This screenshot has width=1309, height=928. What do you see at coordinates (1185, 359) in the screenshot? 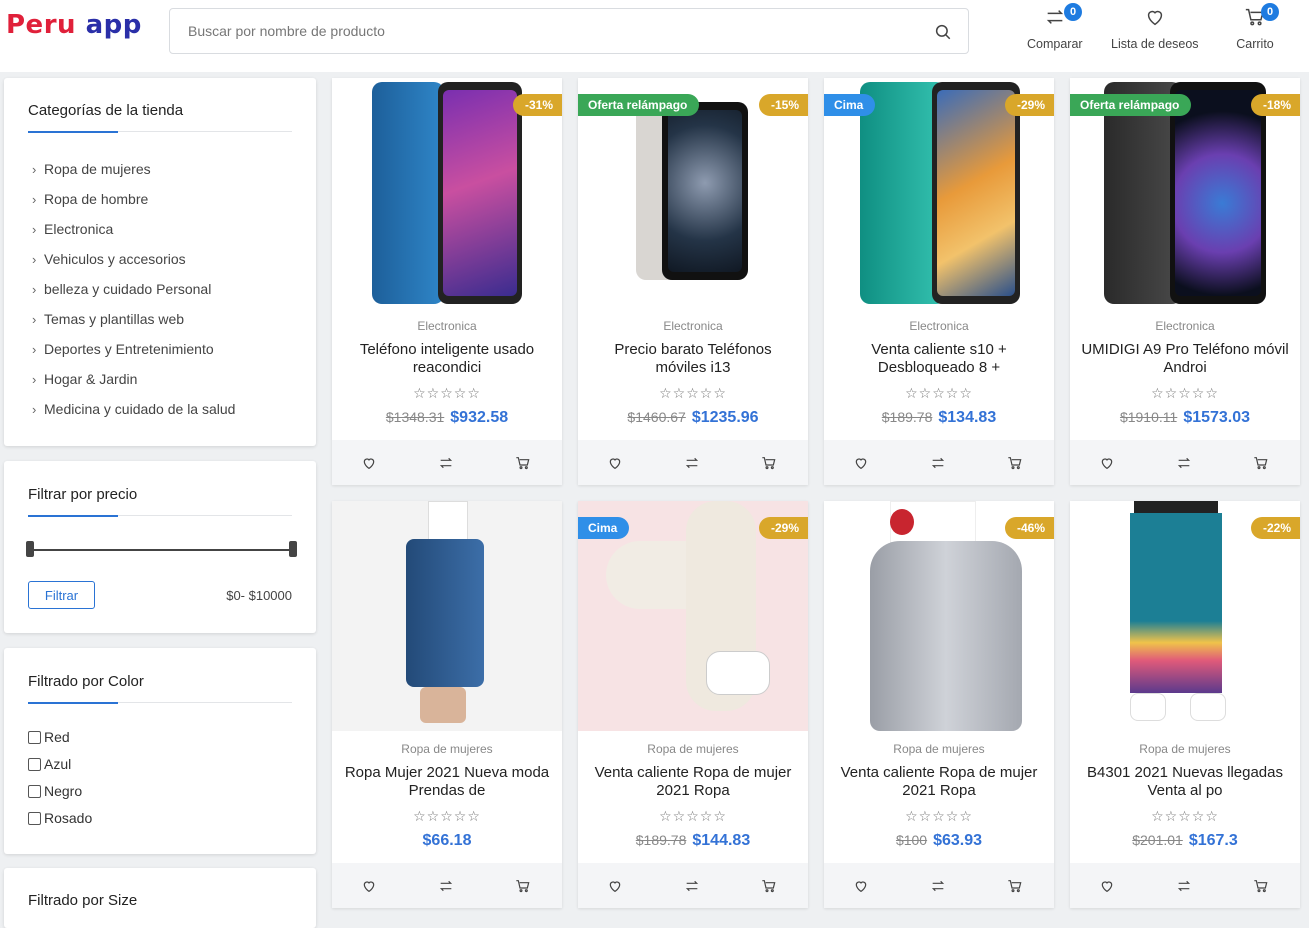
I see `product-title: UMIDIGI A9 Pro Teléfono móvil Androi` at bounding box center [1185, 359].